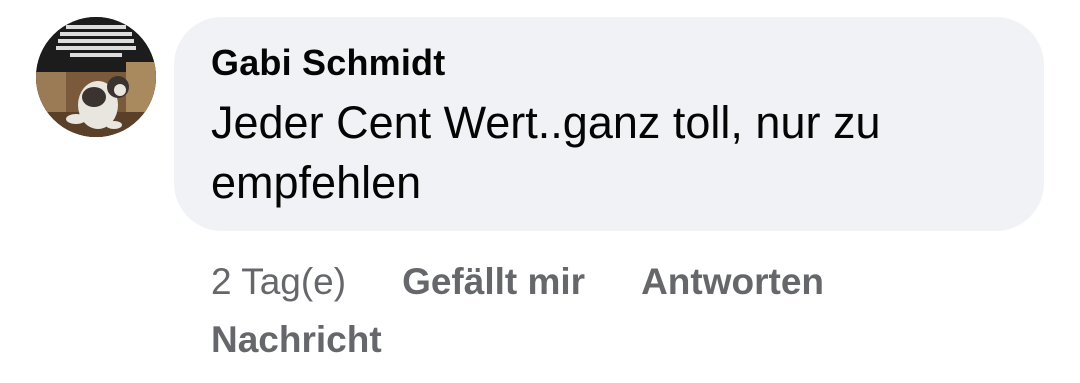  I want to click on avatar, so click(96, 77).